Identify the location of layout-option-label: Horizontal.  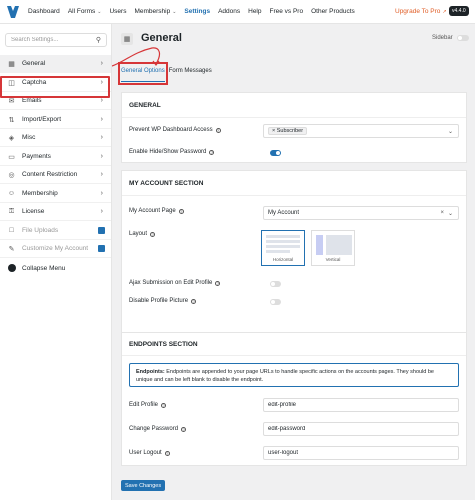
(283, 259).